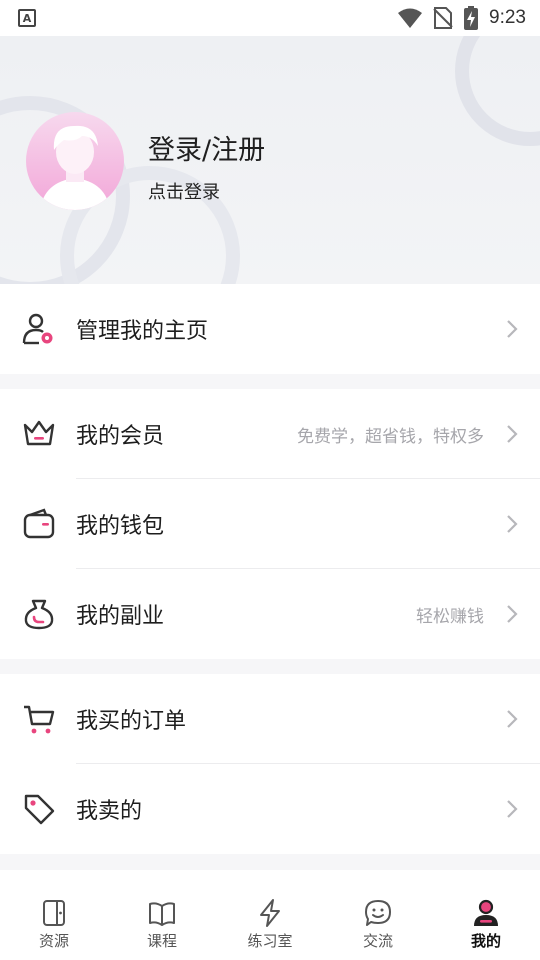 The height and width of the screenshot is (960, 540). Describe the element at coordinates (270, 614) in the screenshot. I see `side-business-row: 我的副业 轻松赚钱` at that location.